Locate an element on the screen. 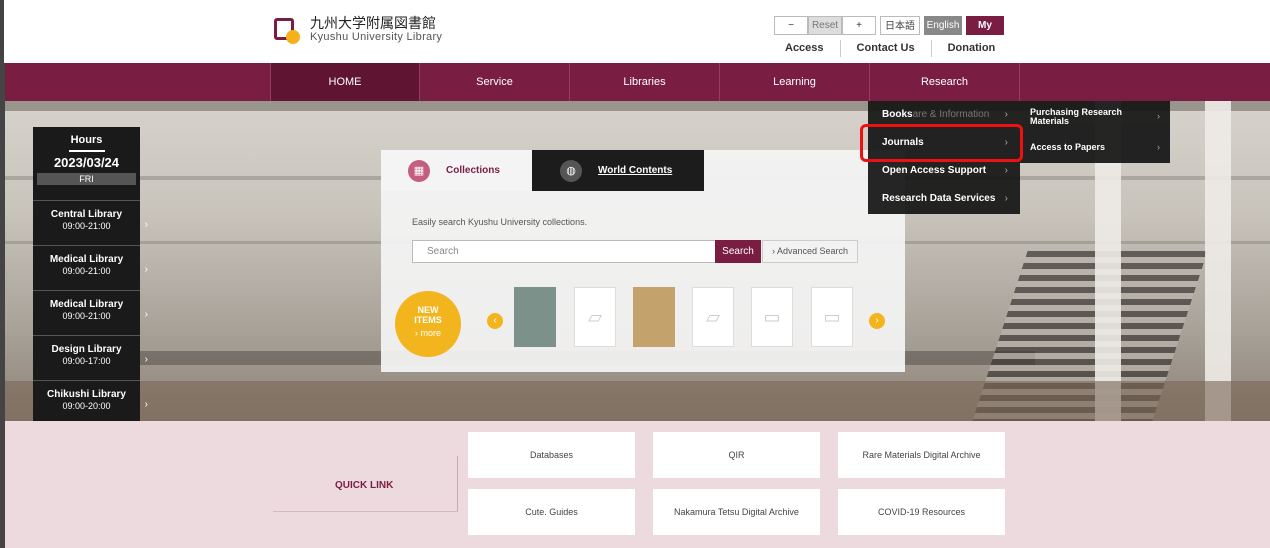 Image resolution: width=1270 pixels, height=548 pixels. quick-link-covid19: COVID-19 Resources is located at coordinates (921, 512).